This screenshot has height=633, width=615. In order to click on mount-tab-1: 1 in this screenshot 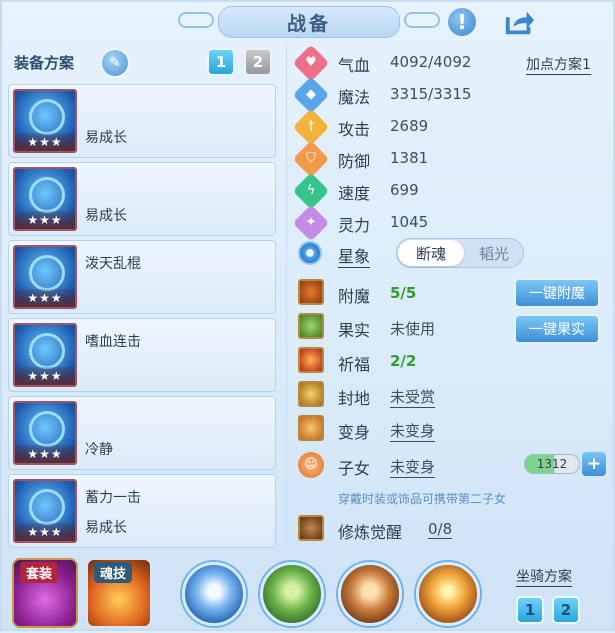, I will do `click(530, 610)`.